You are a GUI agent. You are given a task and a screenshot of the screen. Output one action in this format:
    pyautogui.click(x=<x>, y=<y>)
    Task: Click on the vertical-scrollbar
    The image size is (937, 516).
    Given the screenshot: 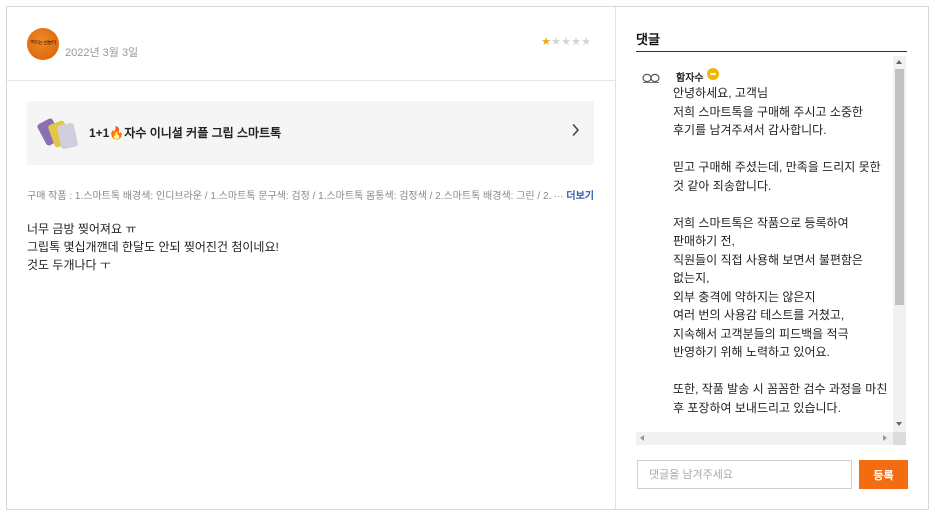 What is the action you would take?
    pyautogui.click(x=899, y=244)
    